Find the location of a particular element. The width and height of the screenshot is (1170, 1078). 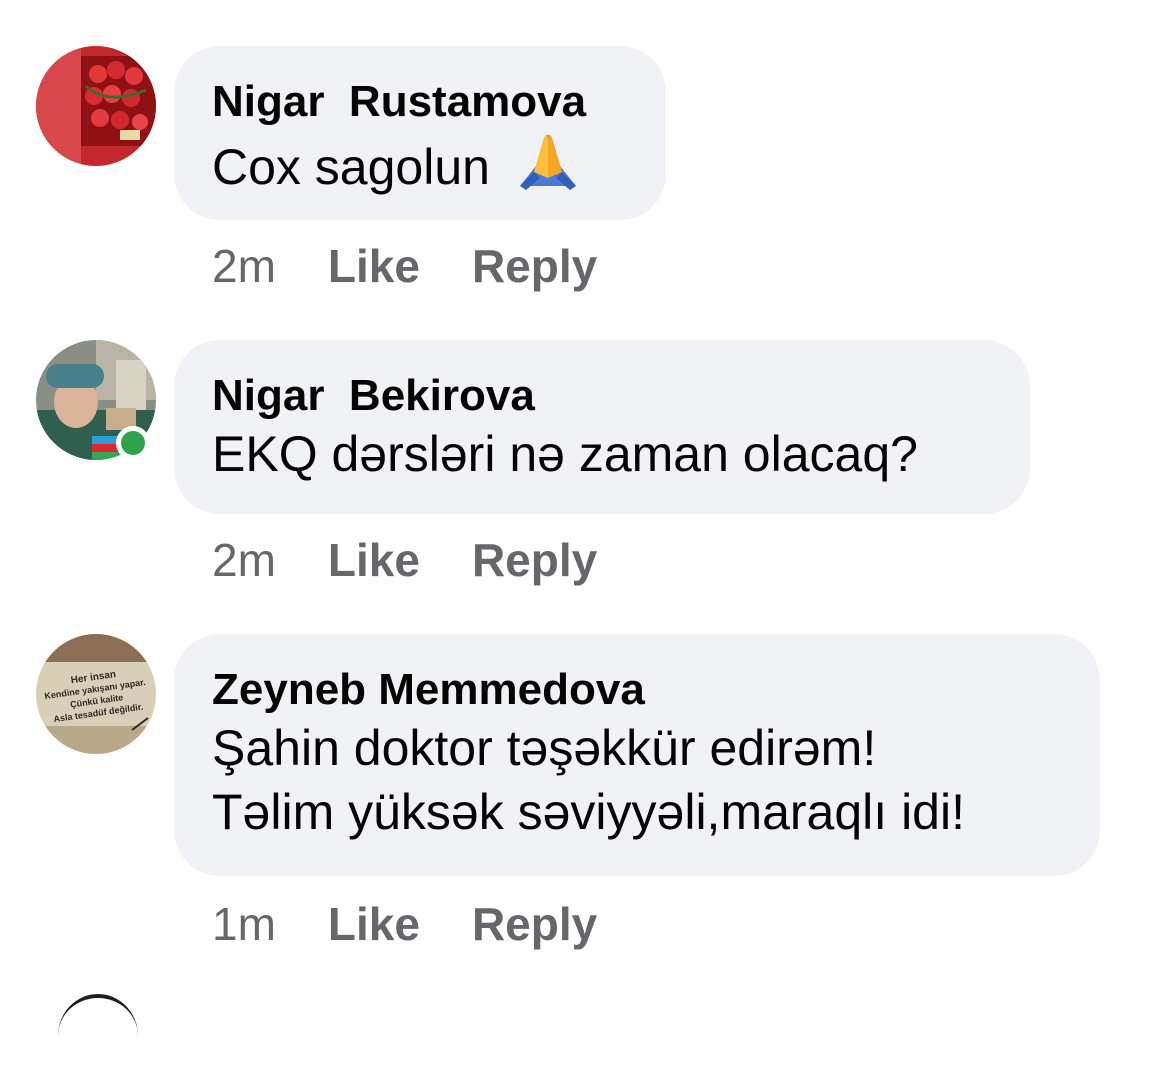

comment-actions: 1m Like Reply is located at coordinates (430, 924).